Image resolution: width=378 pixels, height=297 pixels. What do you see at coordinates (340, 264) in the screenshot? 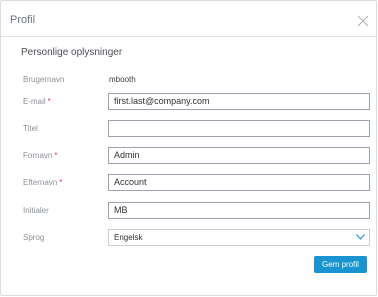
I see `save-profile-button: Gem profil` at bounding box center [340, 264].